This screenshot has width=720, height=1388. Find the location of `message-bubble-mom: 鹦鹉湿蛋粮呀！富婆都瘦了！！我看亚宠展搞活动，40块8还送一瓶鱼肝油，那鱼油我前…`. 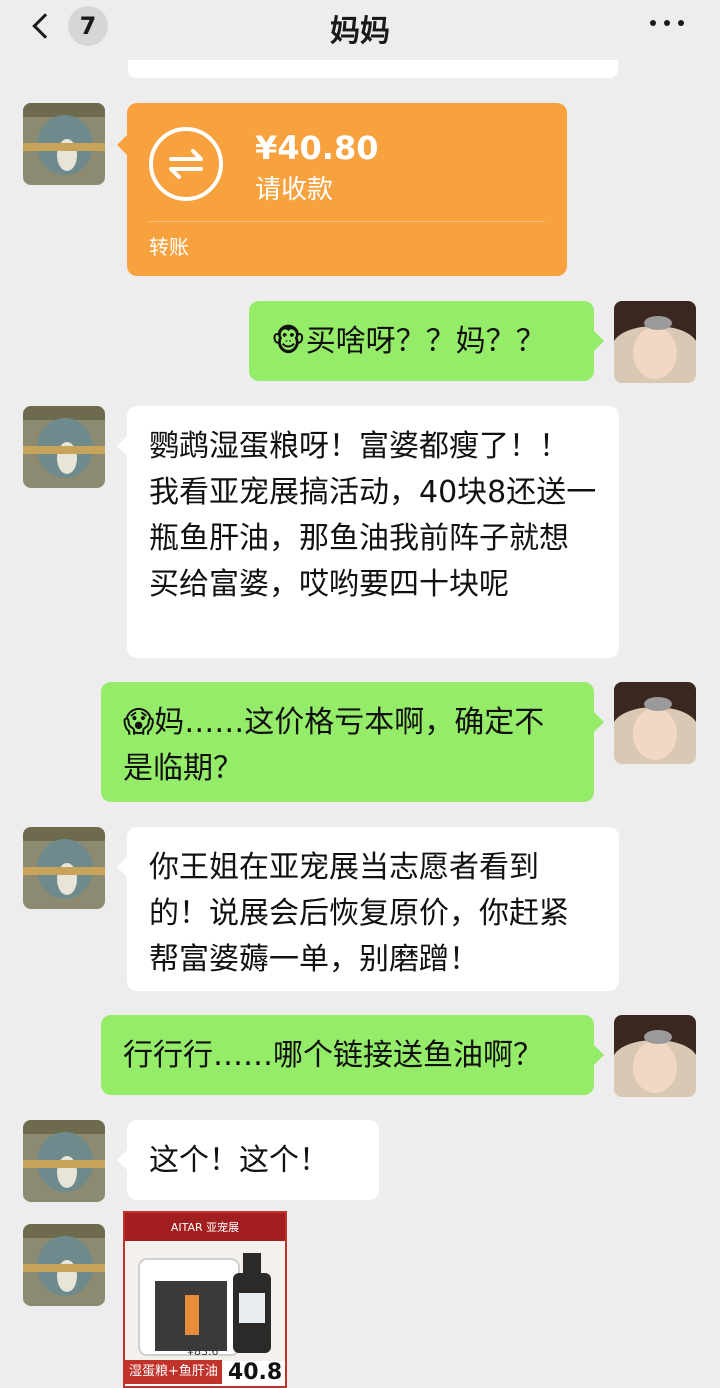

message-bubble-mom: 鹦鹉湿蛋粮呀！富婆都瘦了！！我看亚宠展搞活动，40块8还送一瓶鱼肝油，那鱼油我前… is located at coordinates (368, 532).